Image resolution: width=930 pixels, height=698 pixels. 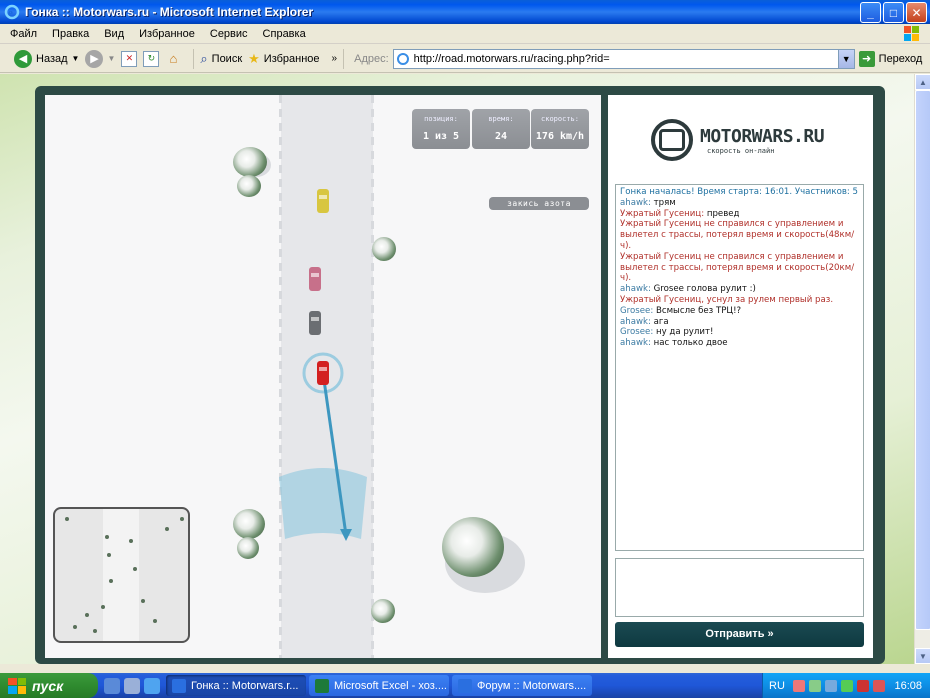 What do you see at coordinates (560, 129) in the screenshot?
I see `hud-speed: скорость: 176 km/h` at bounding box center [560, 129].